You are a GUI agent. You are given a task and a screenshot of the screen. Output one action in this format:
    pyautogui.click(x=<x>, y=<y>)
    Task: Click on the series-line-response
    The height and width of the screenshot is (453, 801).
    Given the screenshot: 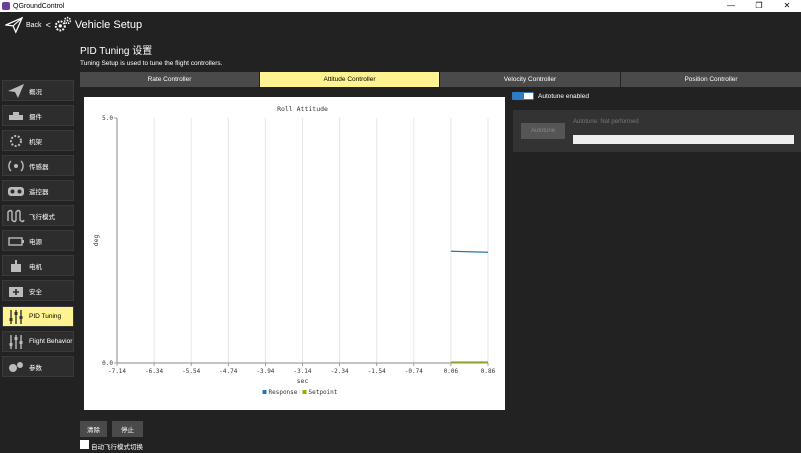 What is the action you would take?
    pyautogui.click(x=469, y=251)
    